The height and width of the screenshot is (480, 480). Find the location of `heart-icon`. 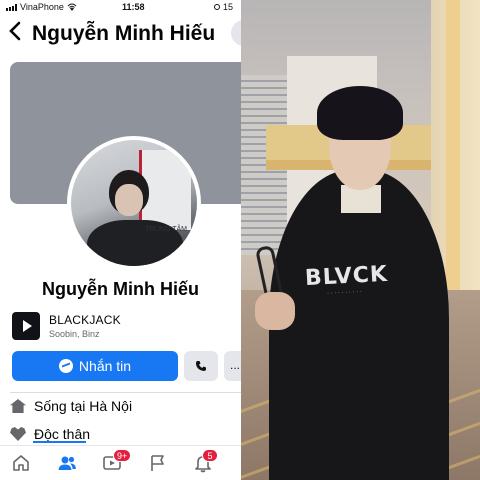

heart-icon is located at coordinates (18, 434).